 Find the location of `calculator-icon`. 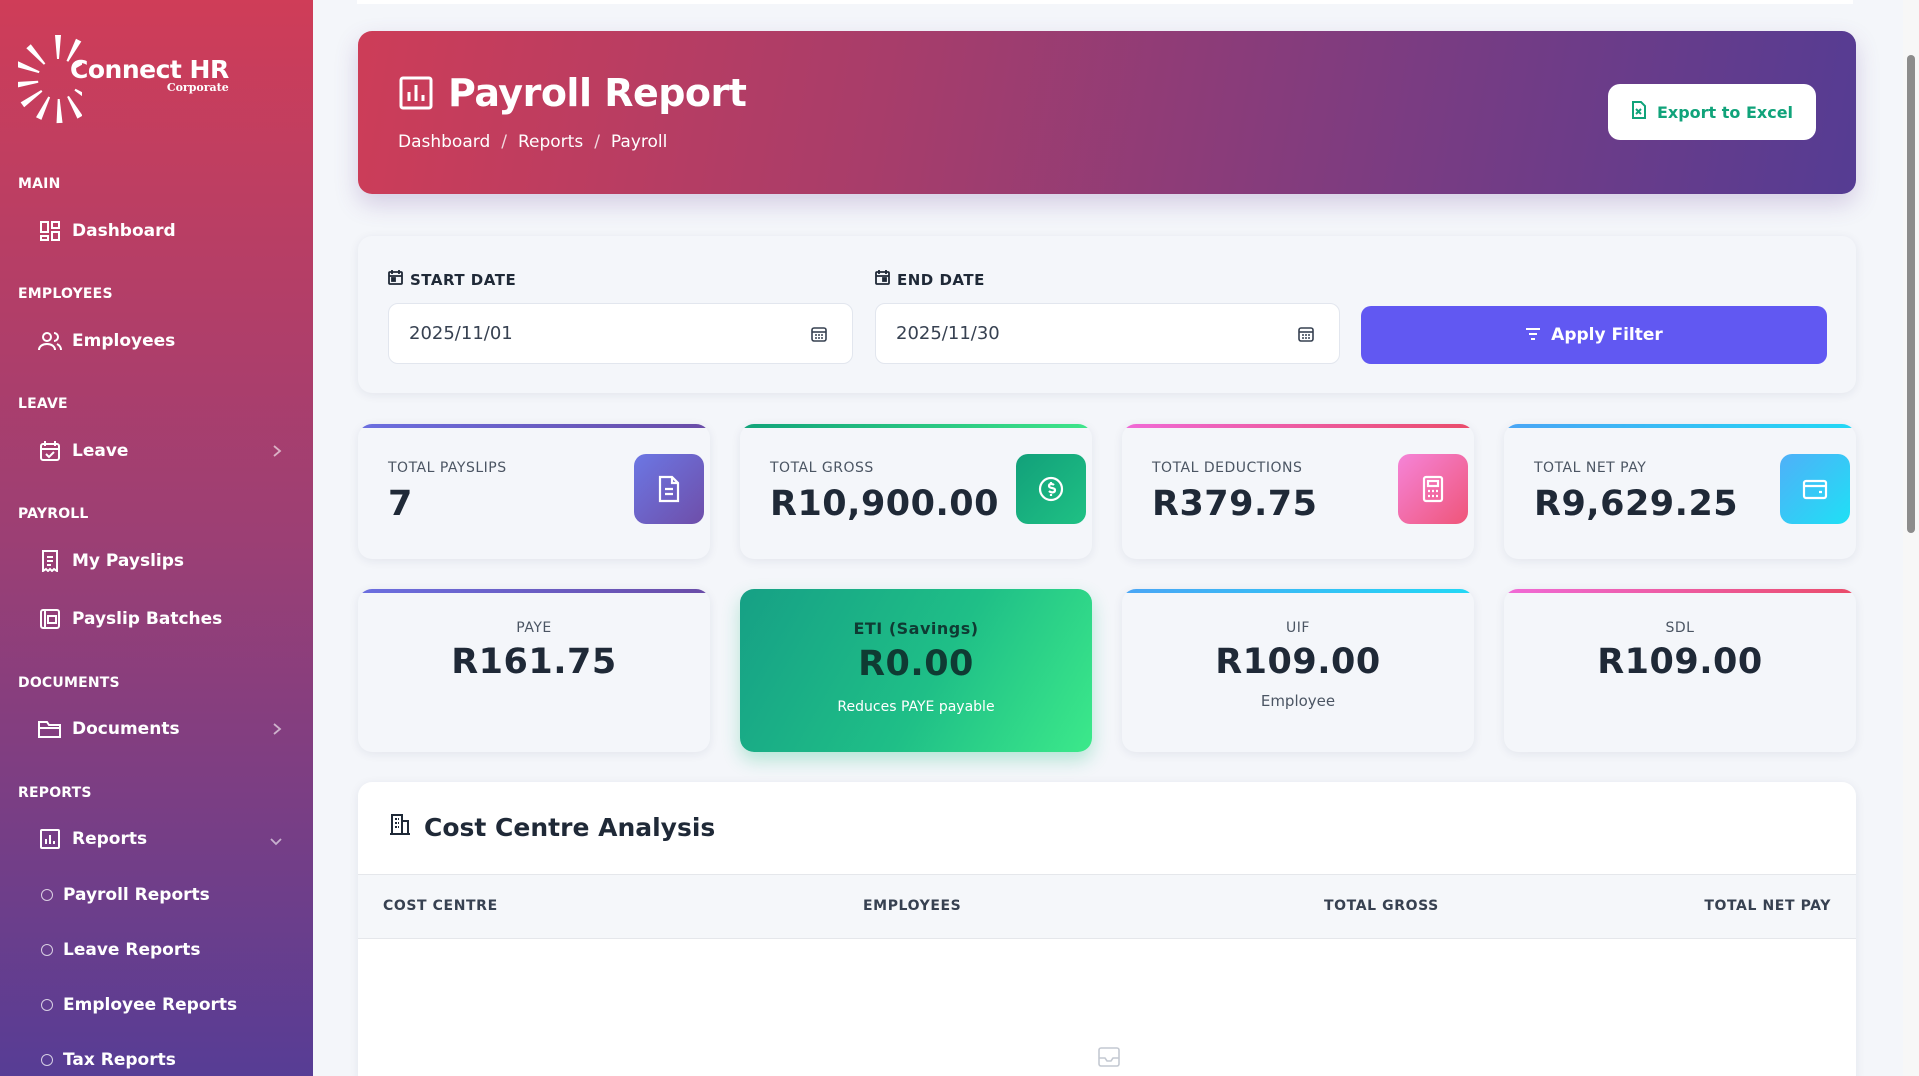

calculator-icon is located at coordinates (1433, 489).